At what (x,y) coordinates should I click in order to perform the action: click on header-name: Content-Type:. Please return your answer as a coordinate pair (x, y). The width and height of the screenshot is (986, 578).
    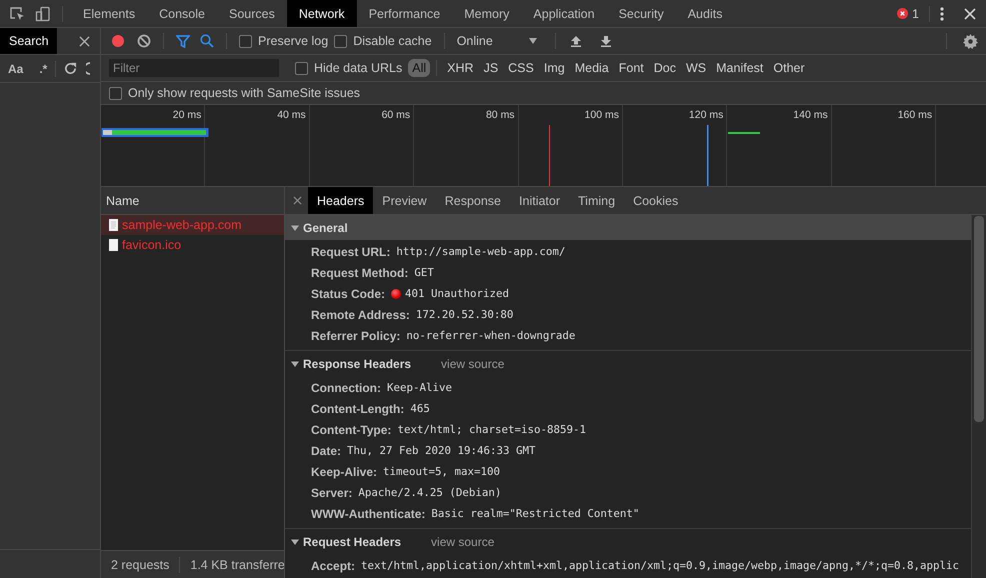
    Looking at the image, I should click on (351, 429).